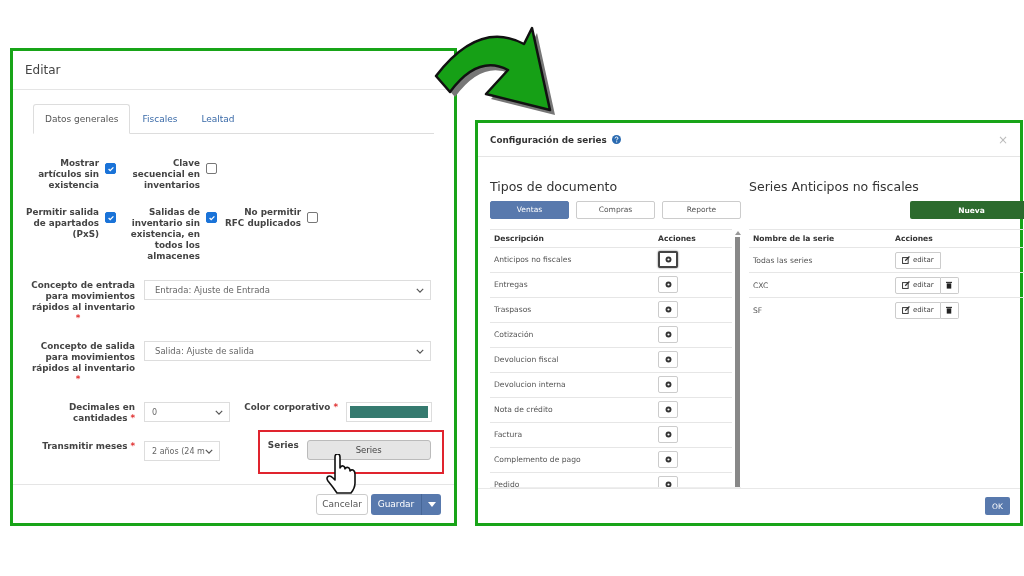 This screenshot has height=576, width=1024. I want to click on tab: Lealtad, so click(218, 119).